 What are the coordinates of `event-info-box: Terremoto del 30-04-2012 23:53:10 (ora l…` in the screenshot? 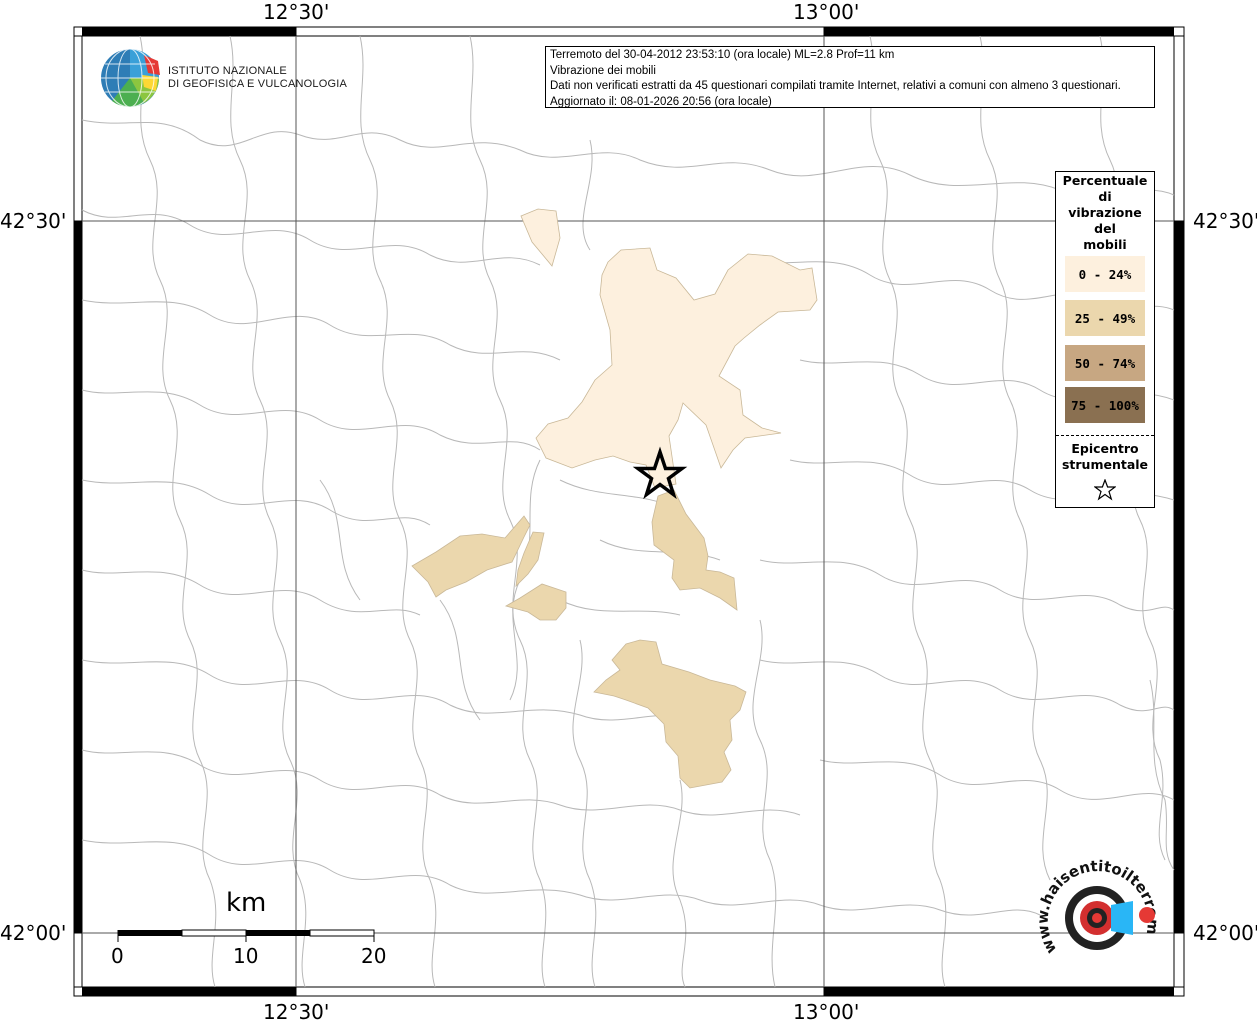 It's located at (850, 77).